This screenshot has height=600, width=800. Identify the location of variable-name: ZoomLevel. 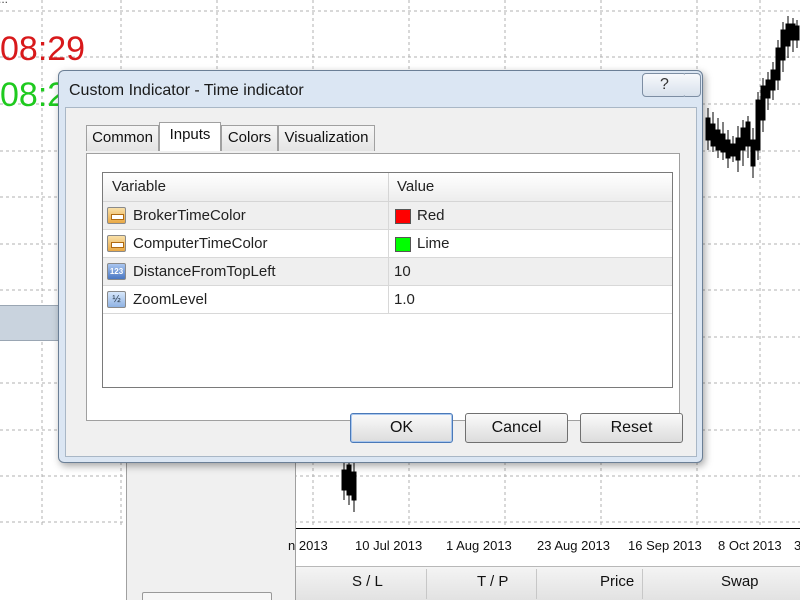
(170, 299).